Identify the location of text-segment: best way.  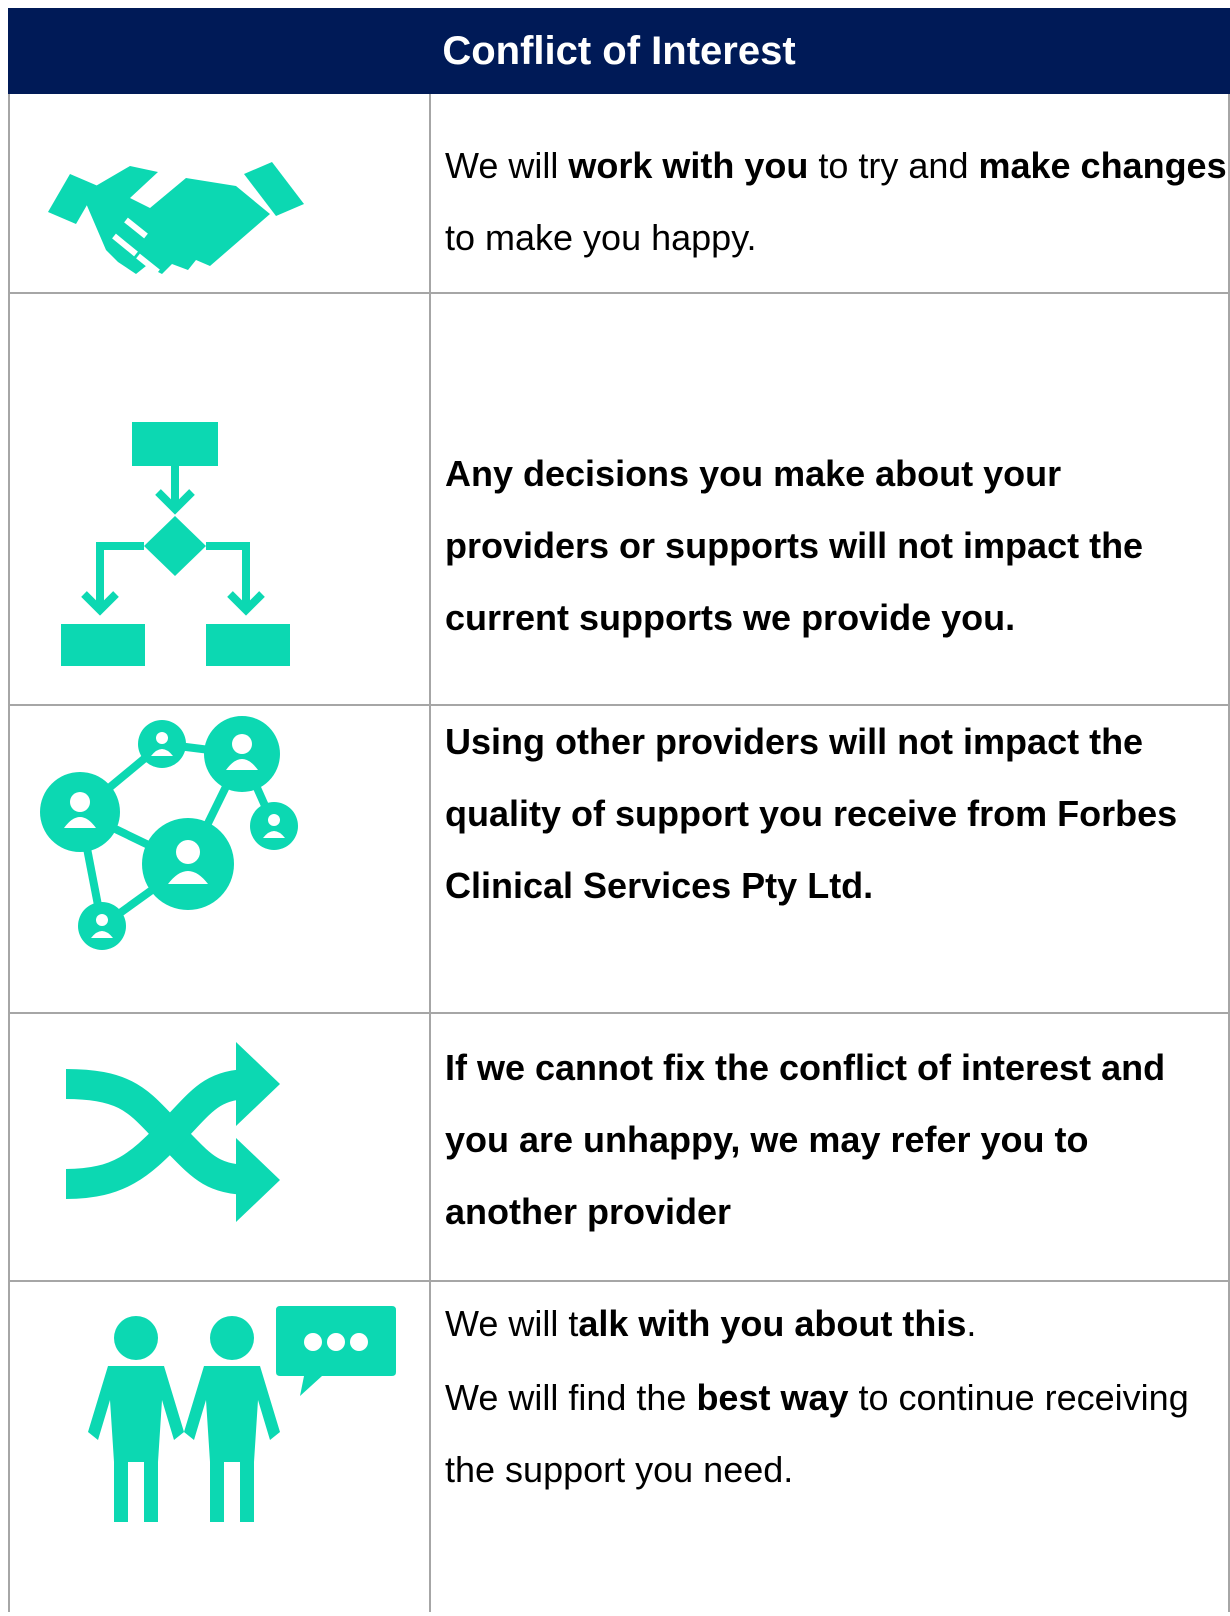
(772, 1397).